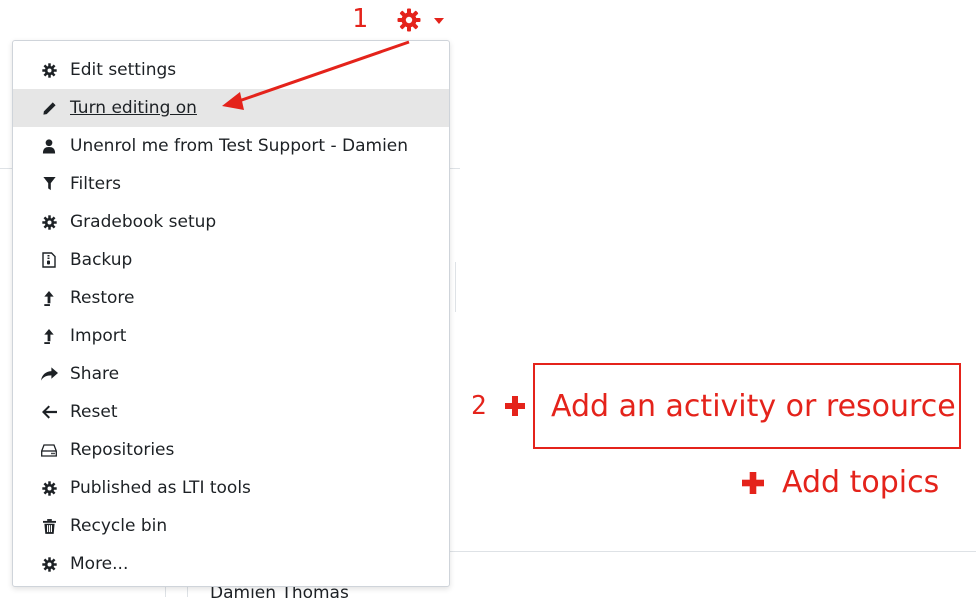  What do you see at coordinates (231, 222) in the screenshot?
I see `menu-item-gradebook-setup: Gradebook setup` at bounding box center [231, 222].